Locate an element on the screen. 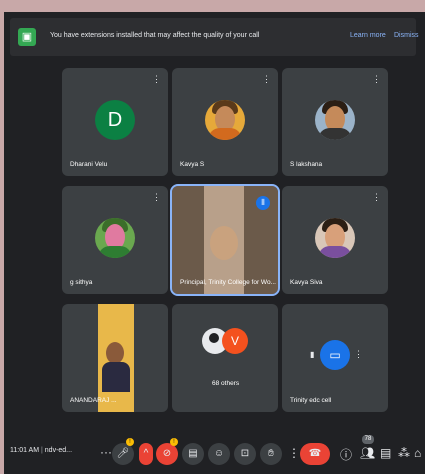 The height and width of the screenshot is (474, 425). emoji-button: ☺ is located at coordinates (219, 454).